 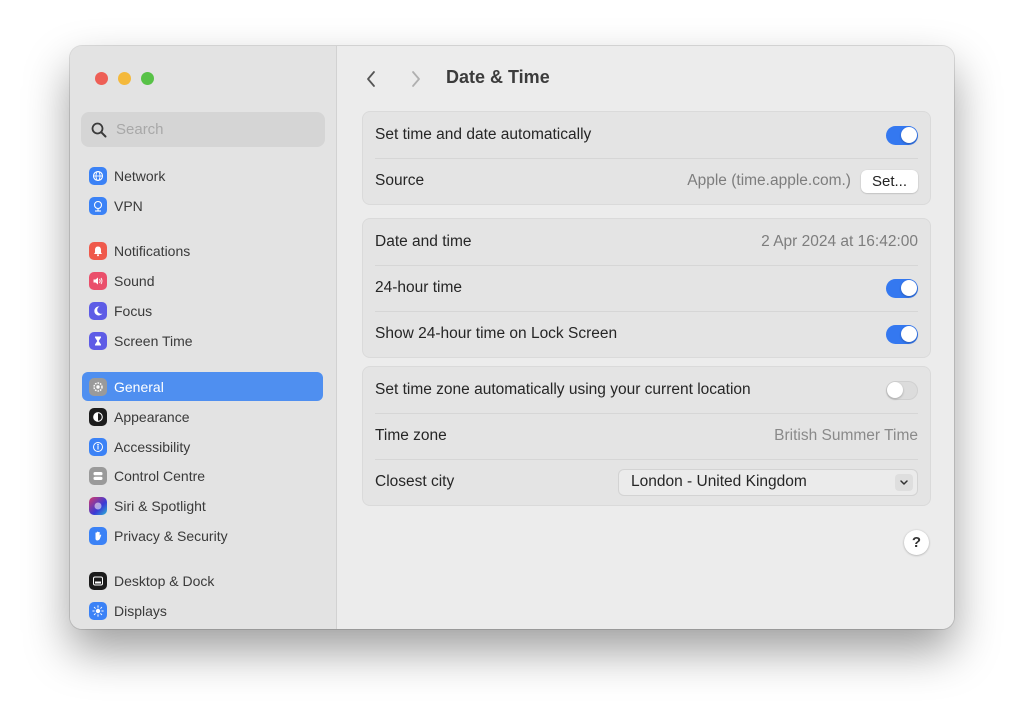 I want to click on sidebar-item-label: General, so click(x=139, y=386).